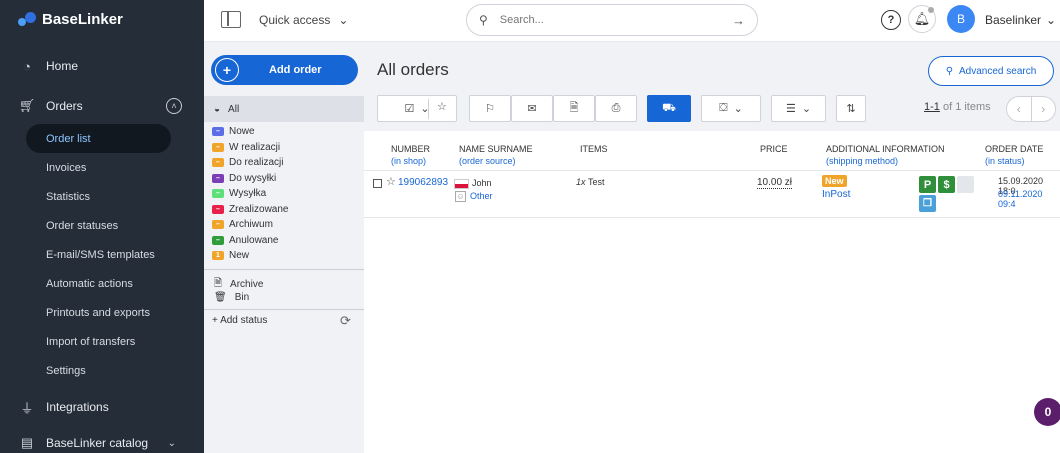 This screenshot has height=453, width=1060. I want to click on user-menu: Baselinker ⌄, so click(1020, 20).